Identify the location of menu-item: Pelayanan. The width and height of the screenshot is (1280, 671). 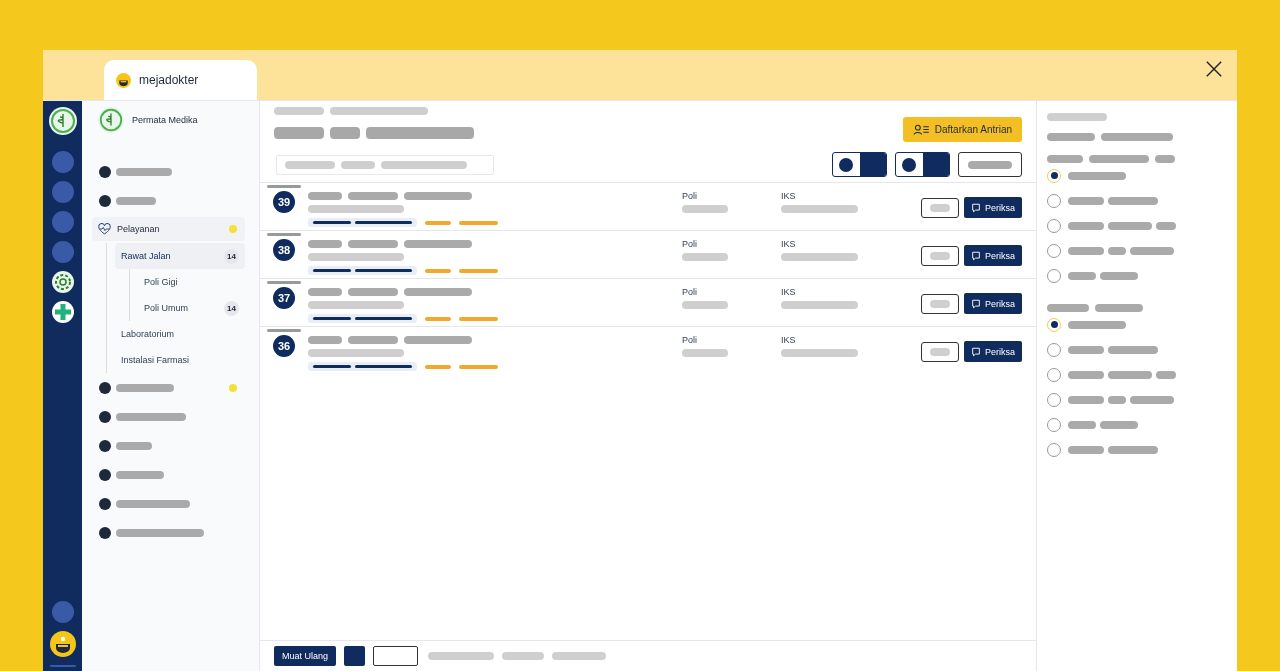
(168, 229).